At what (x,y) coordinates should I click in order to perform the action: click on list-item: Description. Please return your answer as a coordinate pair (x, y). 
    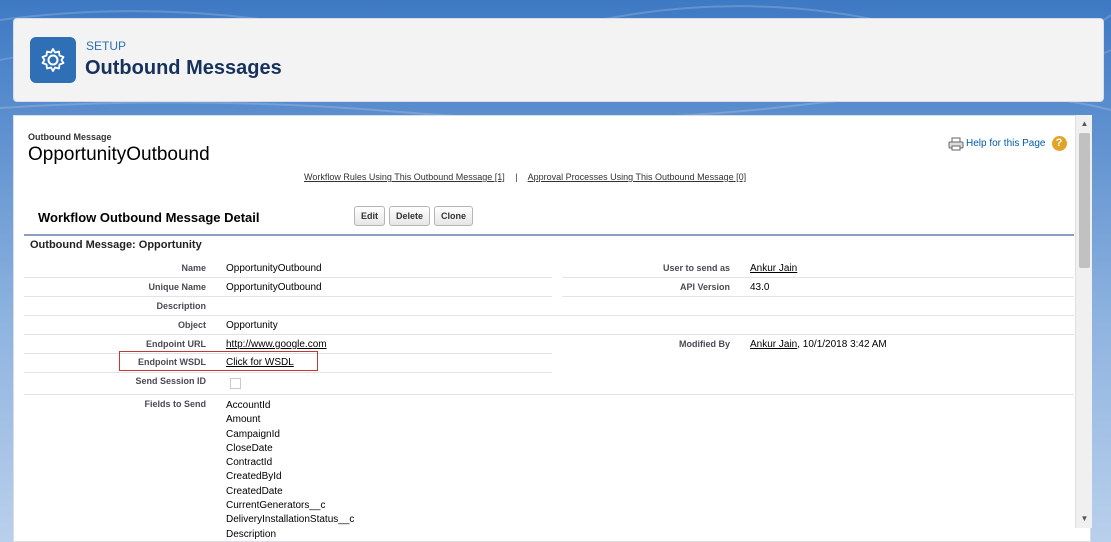
    Looking at the image, I should click on (251, 534).